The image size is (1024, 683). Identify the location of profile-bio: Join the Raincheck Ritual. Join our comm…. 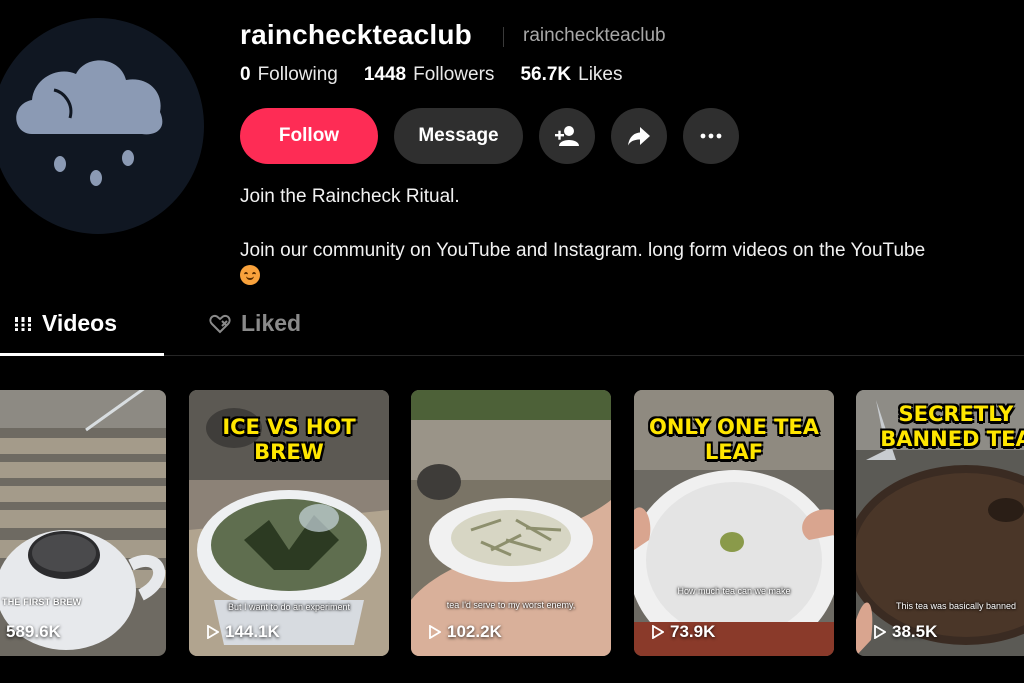
(630, 237).